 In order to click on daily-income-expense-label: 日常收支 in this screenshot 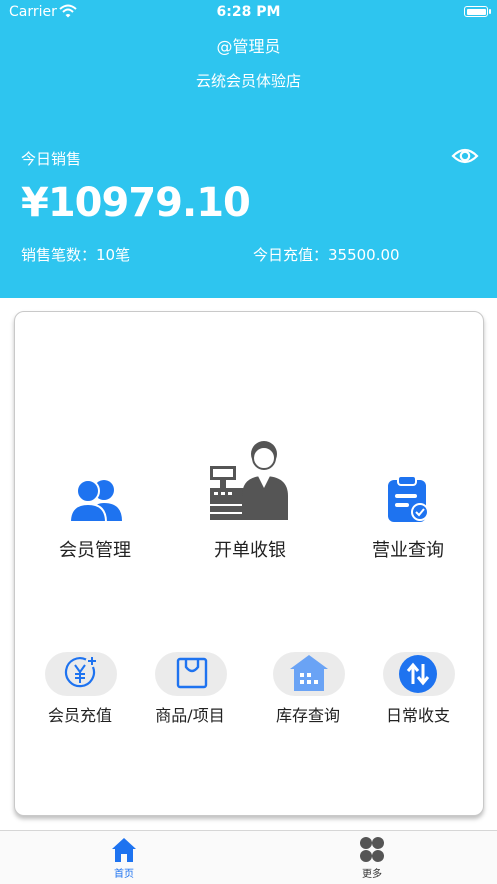, I will do `click(417, 715)`.